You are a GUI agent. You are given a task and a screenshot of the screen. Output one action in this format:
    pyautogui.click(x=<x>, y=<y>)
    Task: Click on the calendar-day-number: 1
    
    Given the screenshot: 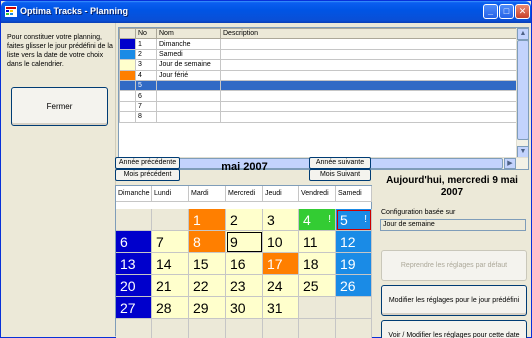 What is the action you would take?
    pyautogui.click(x=197, y=220)
    